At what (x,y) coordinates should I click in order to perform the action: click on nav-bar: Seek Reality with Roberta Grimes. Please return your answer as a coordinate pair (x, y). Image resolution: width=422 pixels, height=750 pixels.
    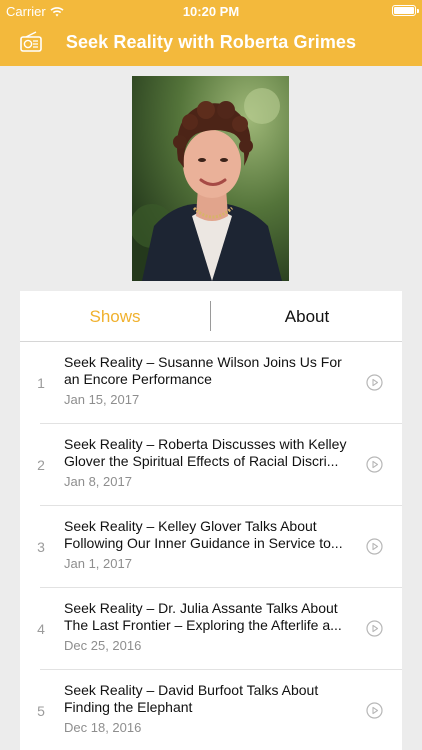
    Looking at the image, I should click on (211, 44).